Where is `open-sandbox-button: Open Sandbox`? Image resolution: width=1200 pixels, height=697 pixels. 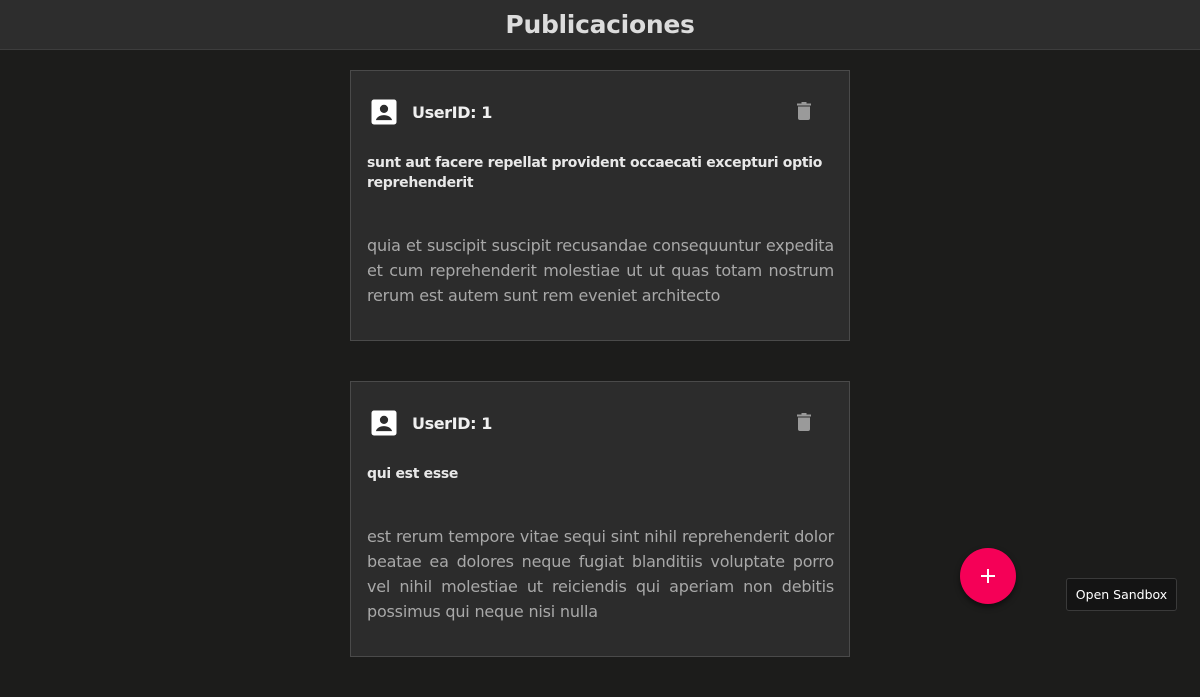
open-sandbox-button: Open Sandbox is located at coordinates (1121, 594).